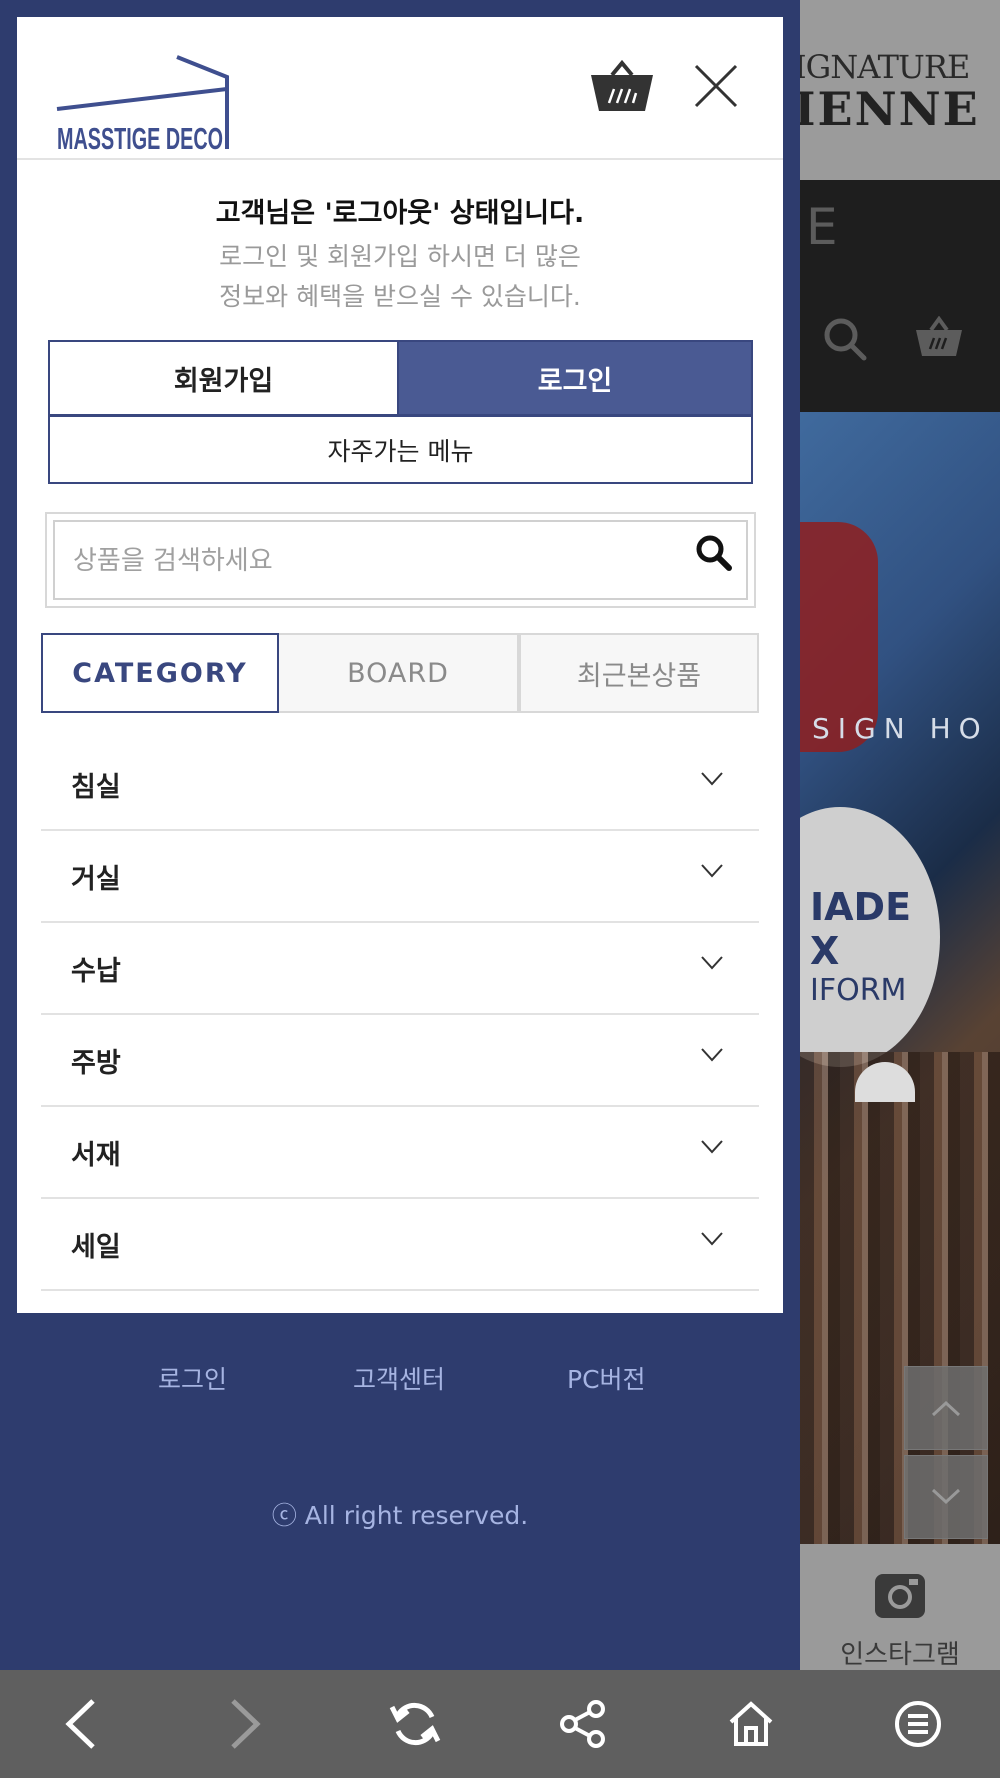  I want to click on chevron-up-icon, so click(946, 1408).